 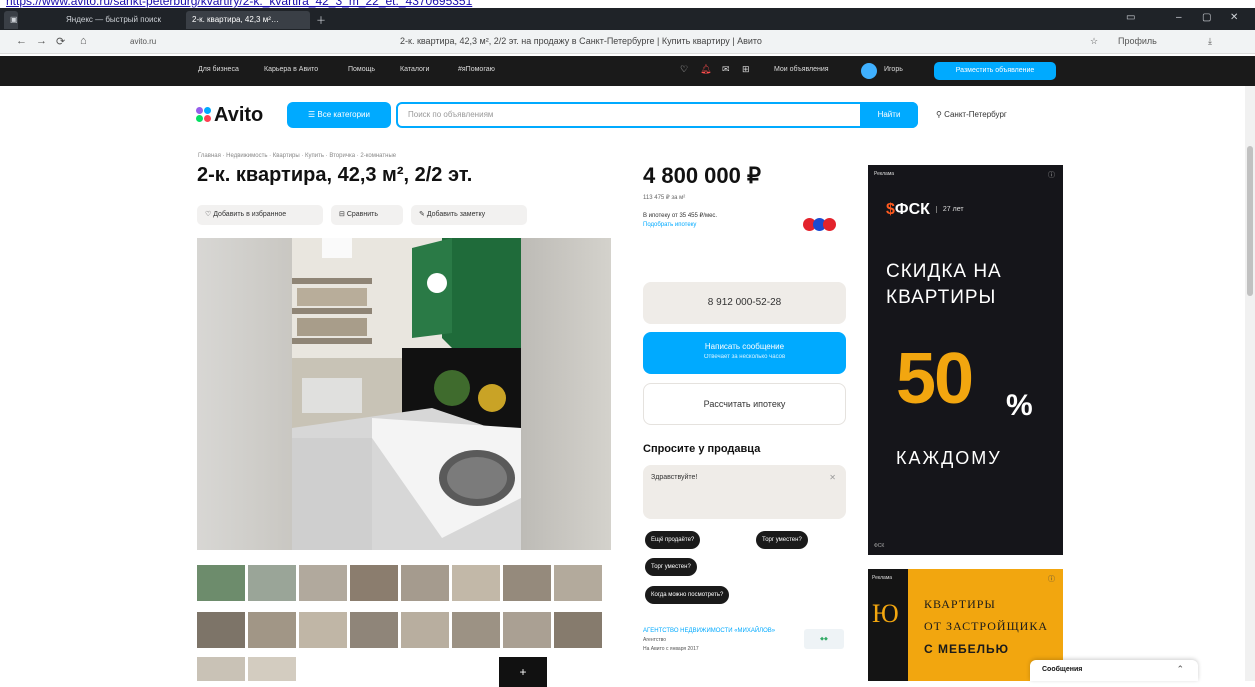 What do you see at coordinates (566, 394) in the screenshot?
I see `gallery-next-blur` at bounding box center [566, 394].